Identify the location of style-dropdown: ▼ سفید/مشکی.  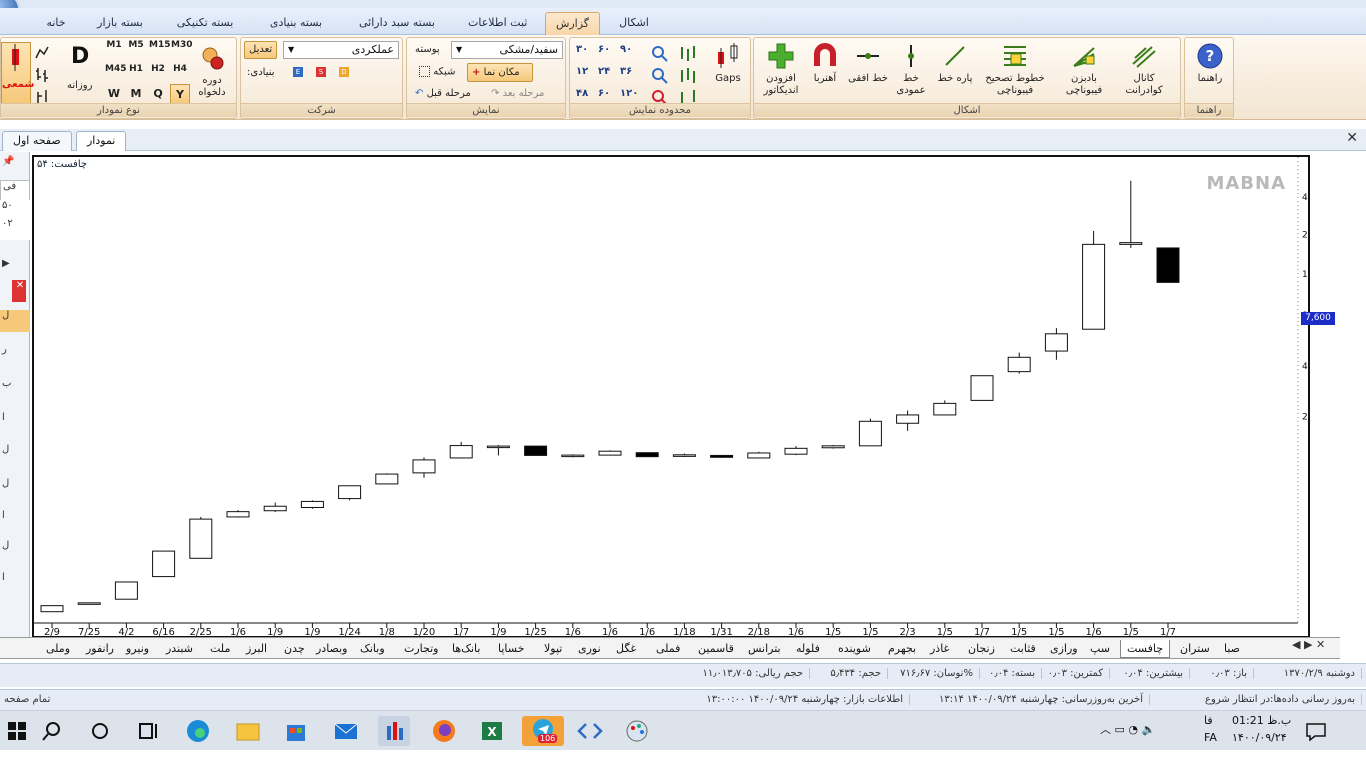
(507, 50).